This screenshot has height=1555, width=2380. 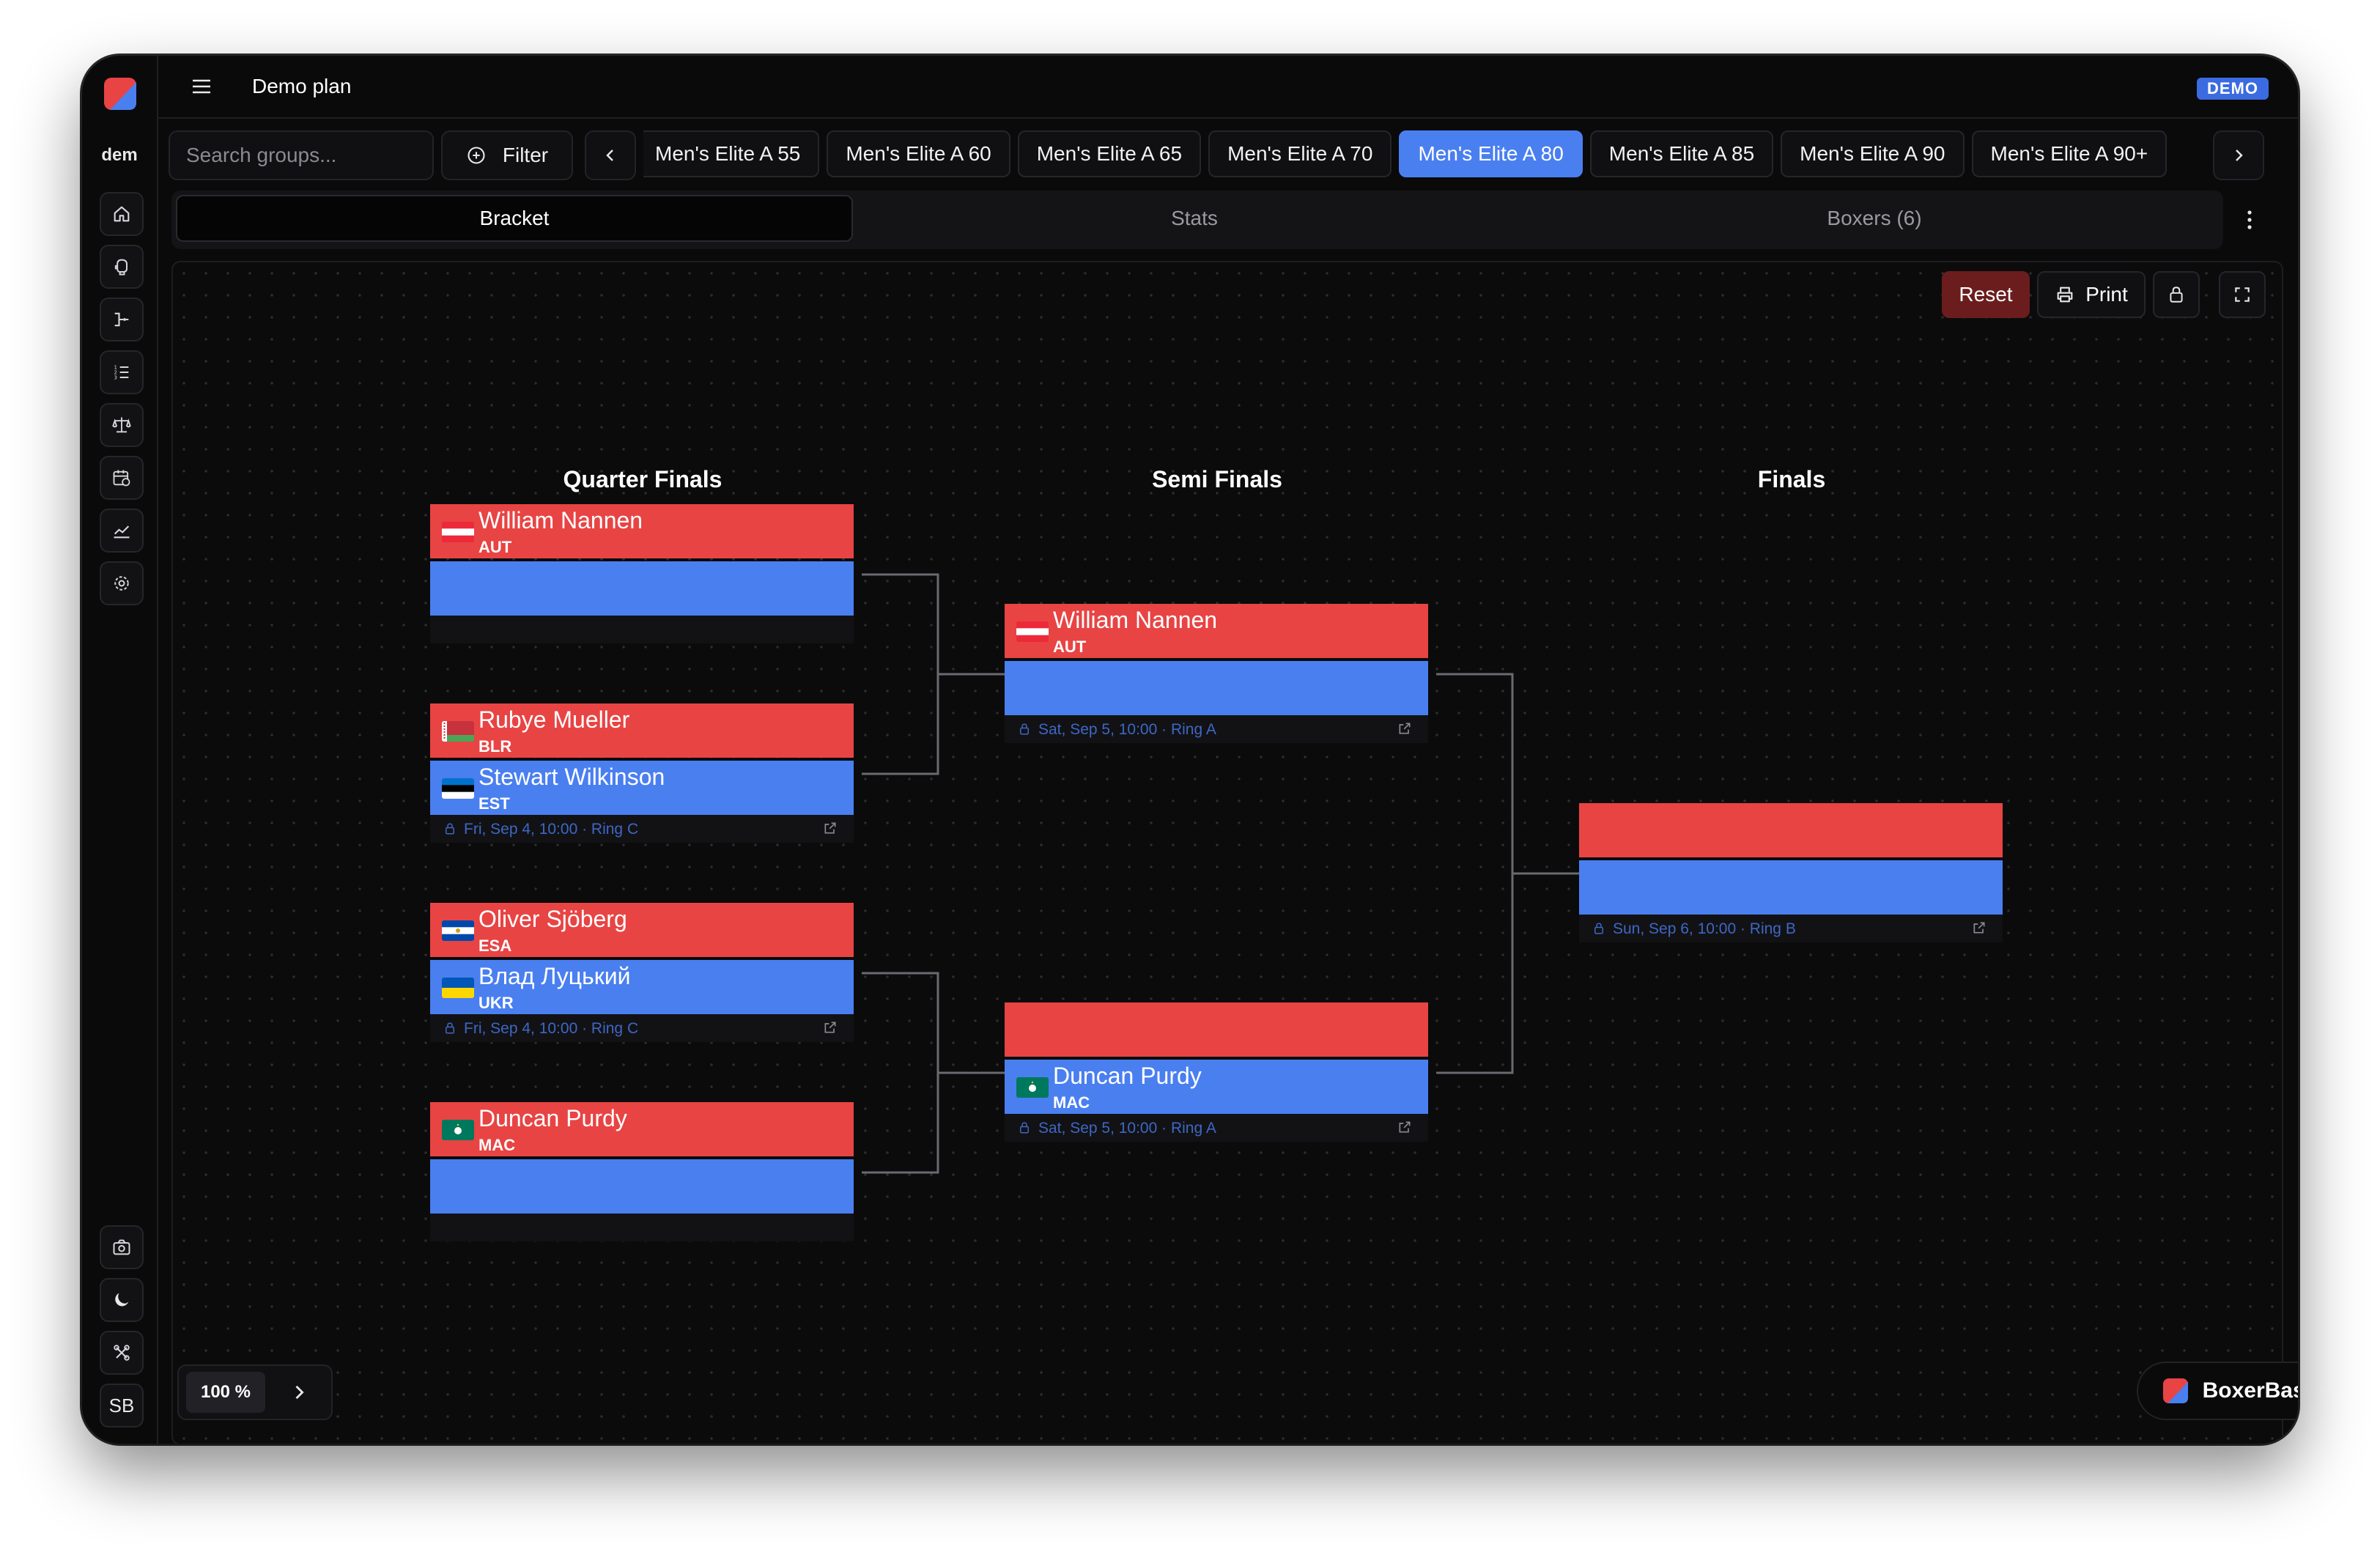 I want to click on match-info: Sun, Sep 6, 10:00 · Ring B, so click(x=1791, y=929).